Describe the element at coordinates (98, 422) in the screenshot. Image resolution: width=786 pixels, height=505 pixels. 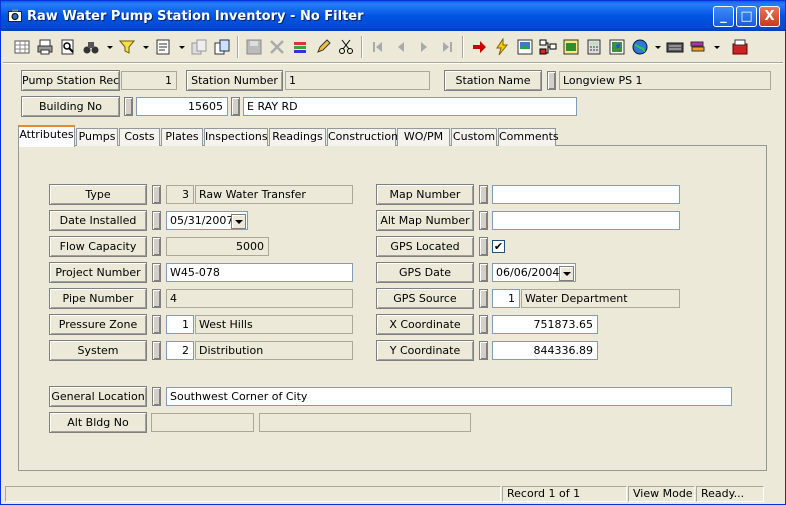
I see `alt-bldg-no-button: Alt Bldg No` at that location.